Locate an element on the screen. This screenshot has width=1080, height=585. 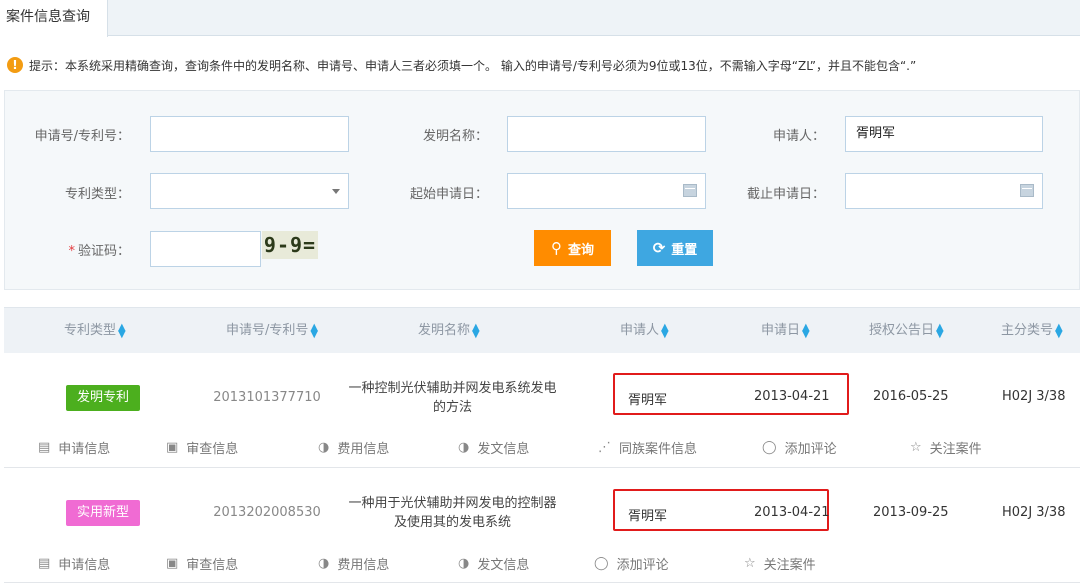
header-app-date: 申请日 ▲ ▼ is located at coordinates (785, 331).